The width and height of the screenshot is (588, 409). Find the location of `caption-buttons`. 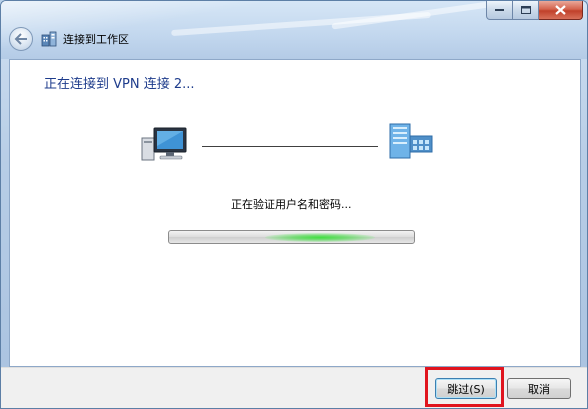

caption-buttons is located at coordinates (534, 11).